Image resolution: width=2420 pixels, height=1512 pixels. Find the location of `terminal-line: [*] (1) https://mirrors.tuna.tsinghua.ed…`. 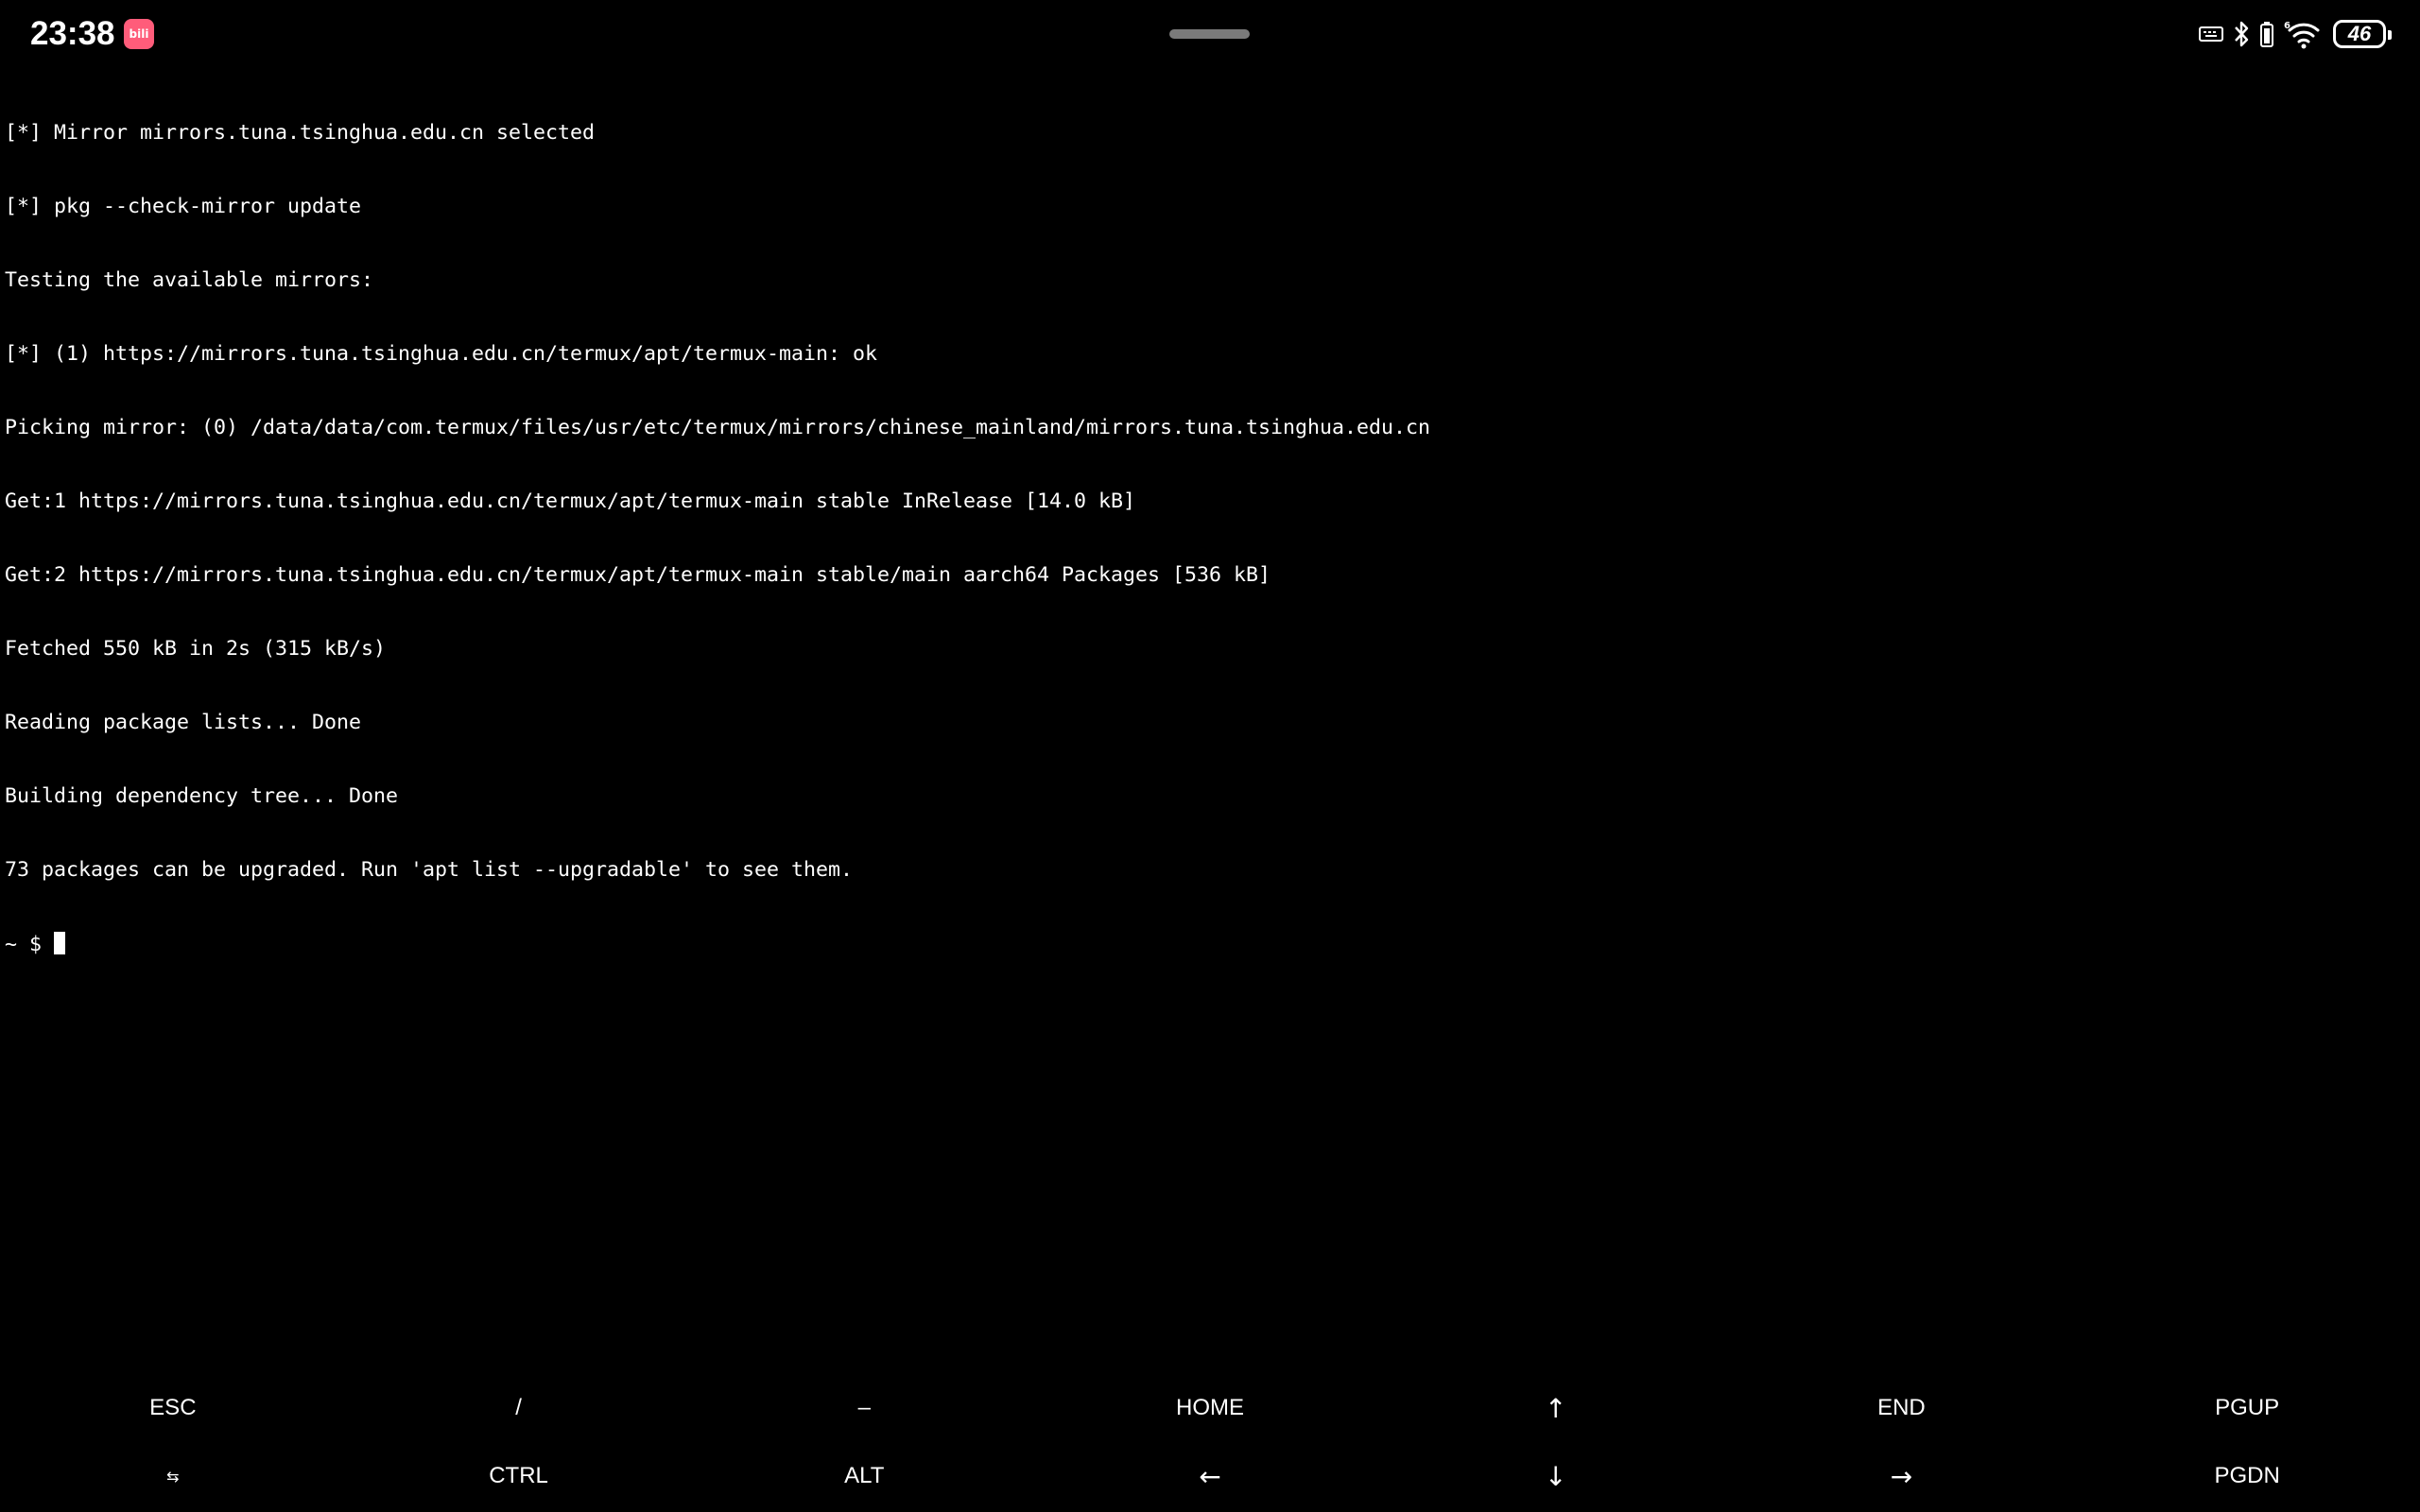

terminal-line: [*] (1) https://mirrors.tuna.tsinghua.ed… is located at coordinates (441, 354).